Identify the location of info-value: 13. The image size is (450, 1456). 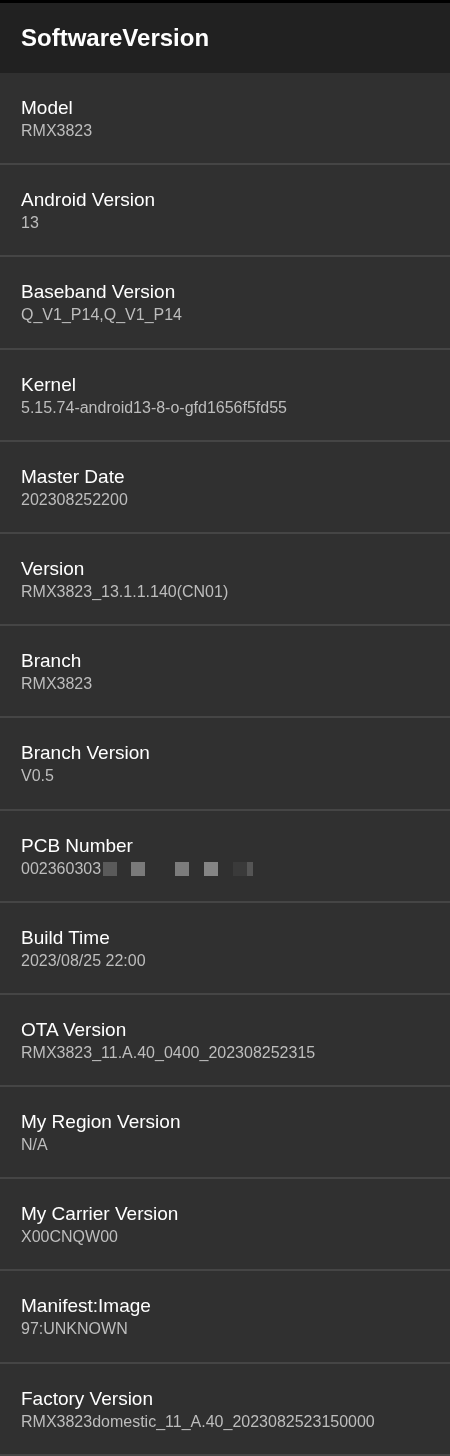
(30, 223).